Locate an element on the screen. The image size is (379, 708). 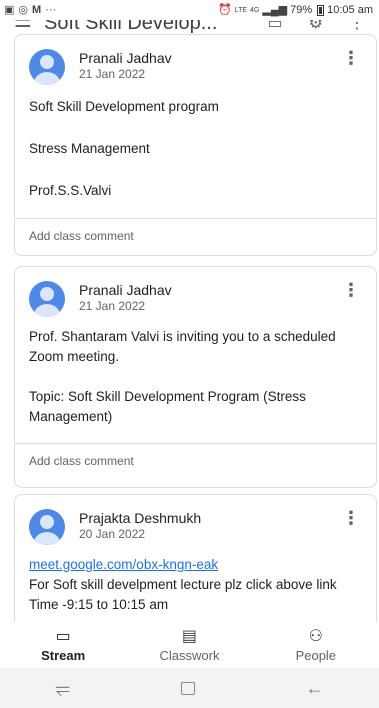
nav-label: People is located at coordinates (316, 655).